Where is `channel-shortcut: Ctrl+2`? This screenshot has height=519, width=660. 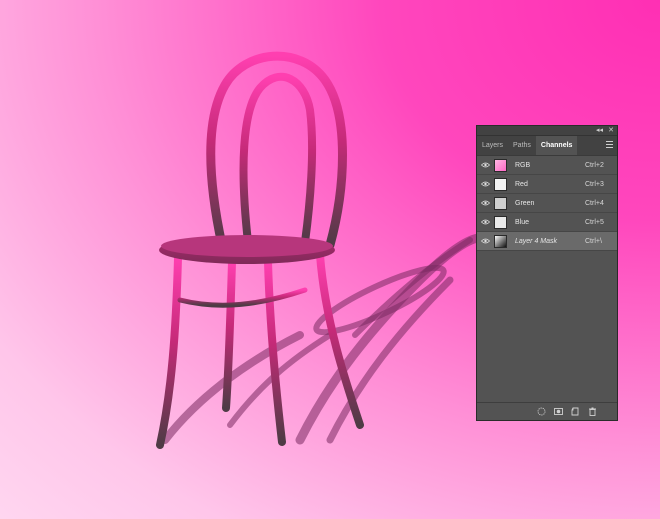 channel-shortcut: Ctrl+2 is located at coordinates (594, 165).